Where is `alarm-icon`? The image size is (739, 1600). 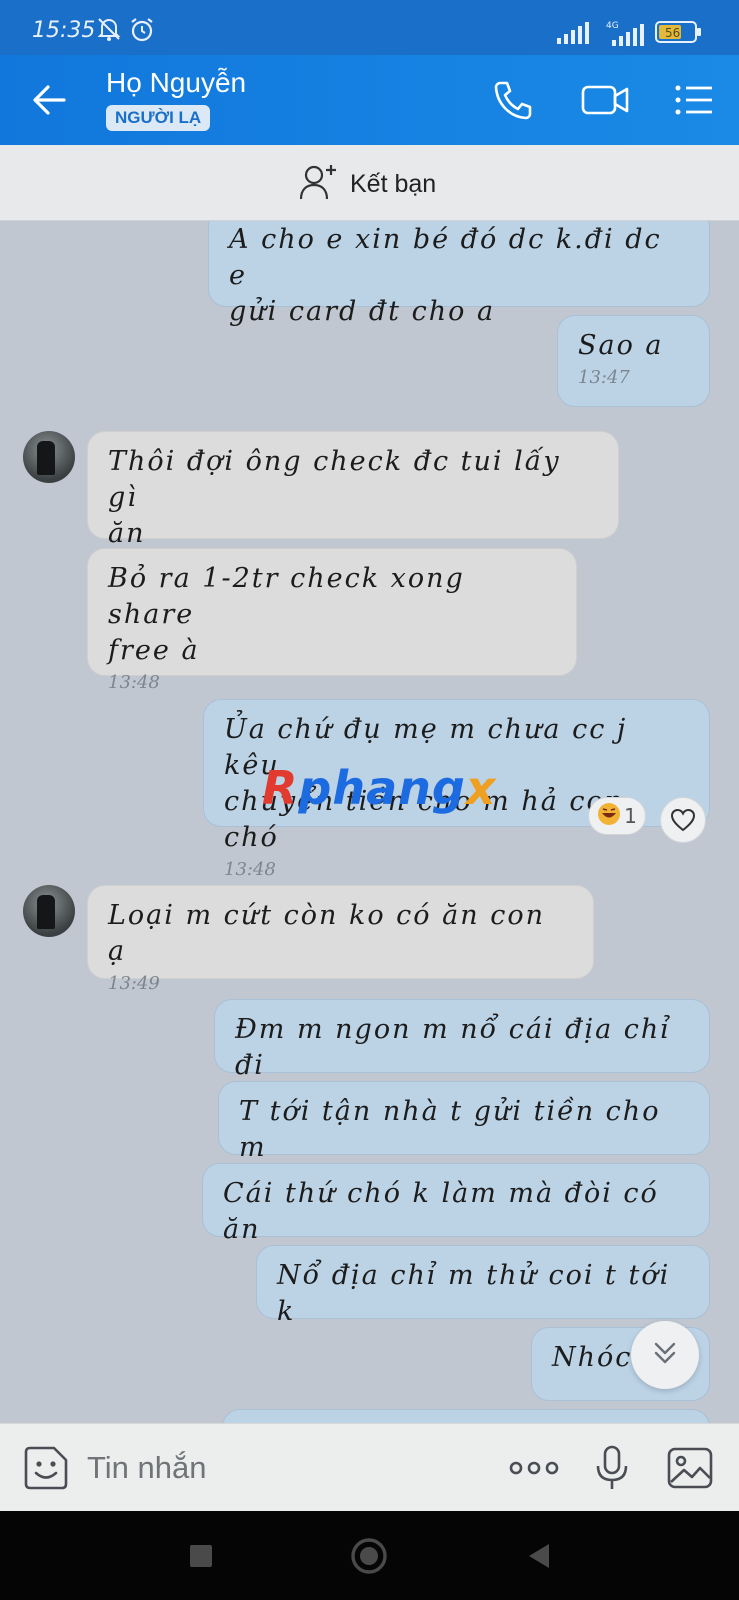
alarm-icon is located at coordinates (142, 32).